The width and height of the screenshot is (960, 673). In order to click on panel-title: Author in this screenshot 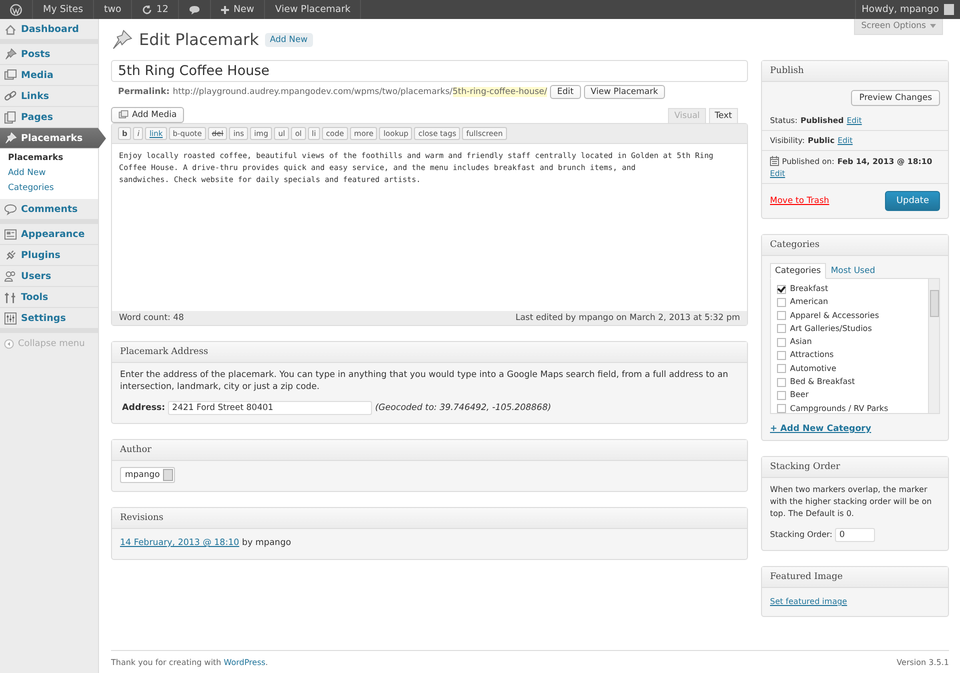, I will do `click(429, 450)`.